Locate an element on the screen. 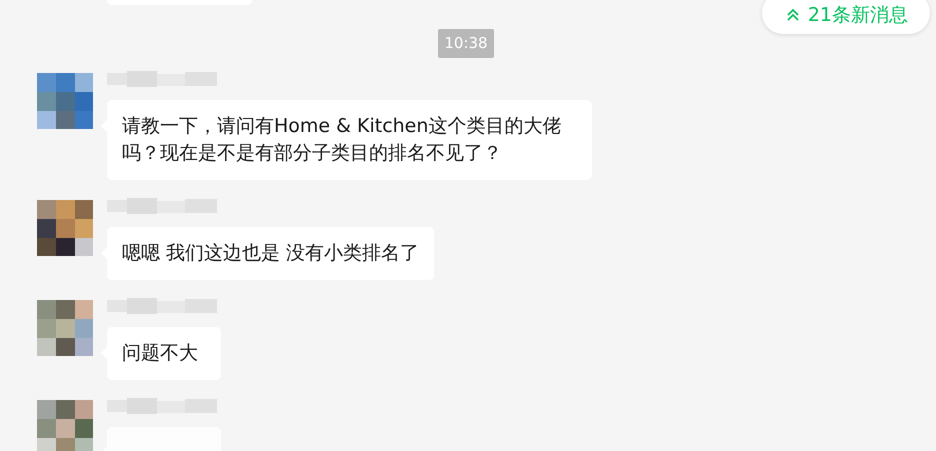 The image size is (936, 451). message-text: 嗯嗯 我们这边也是 没有小类排名了 is located at coordinates (271, 253).